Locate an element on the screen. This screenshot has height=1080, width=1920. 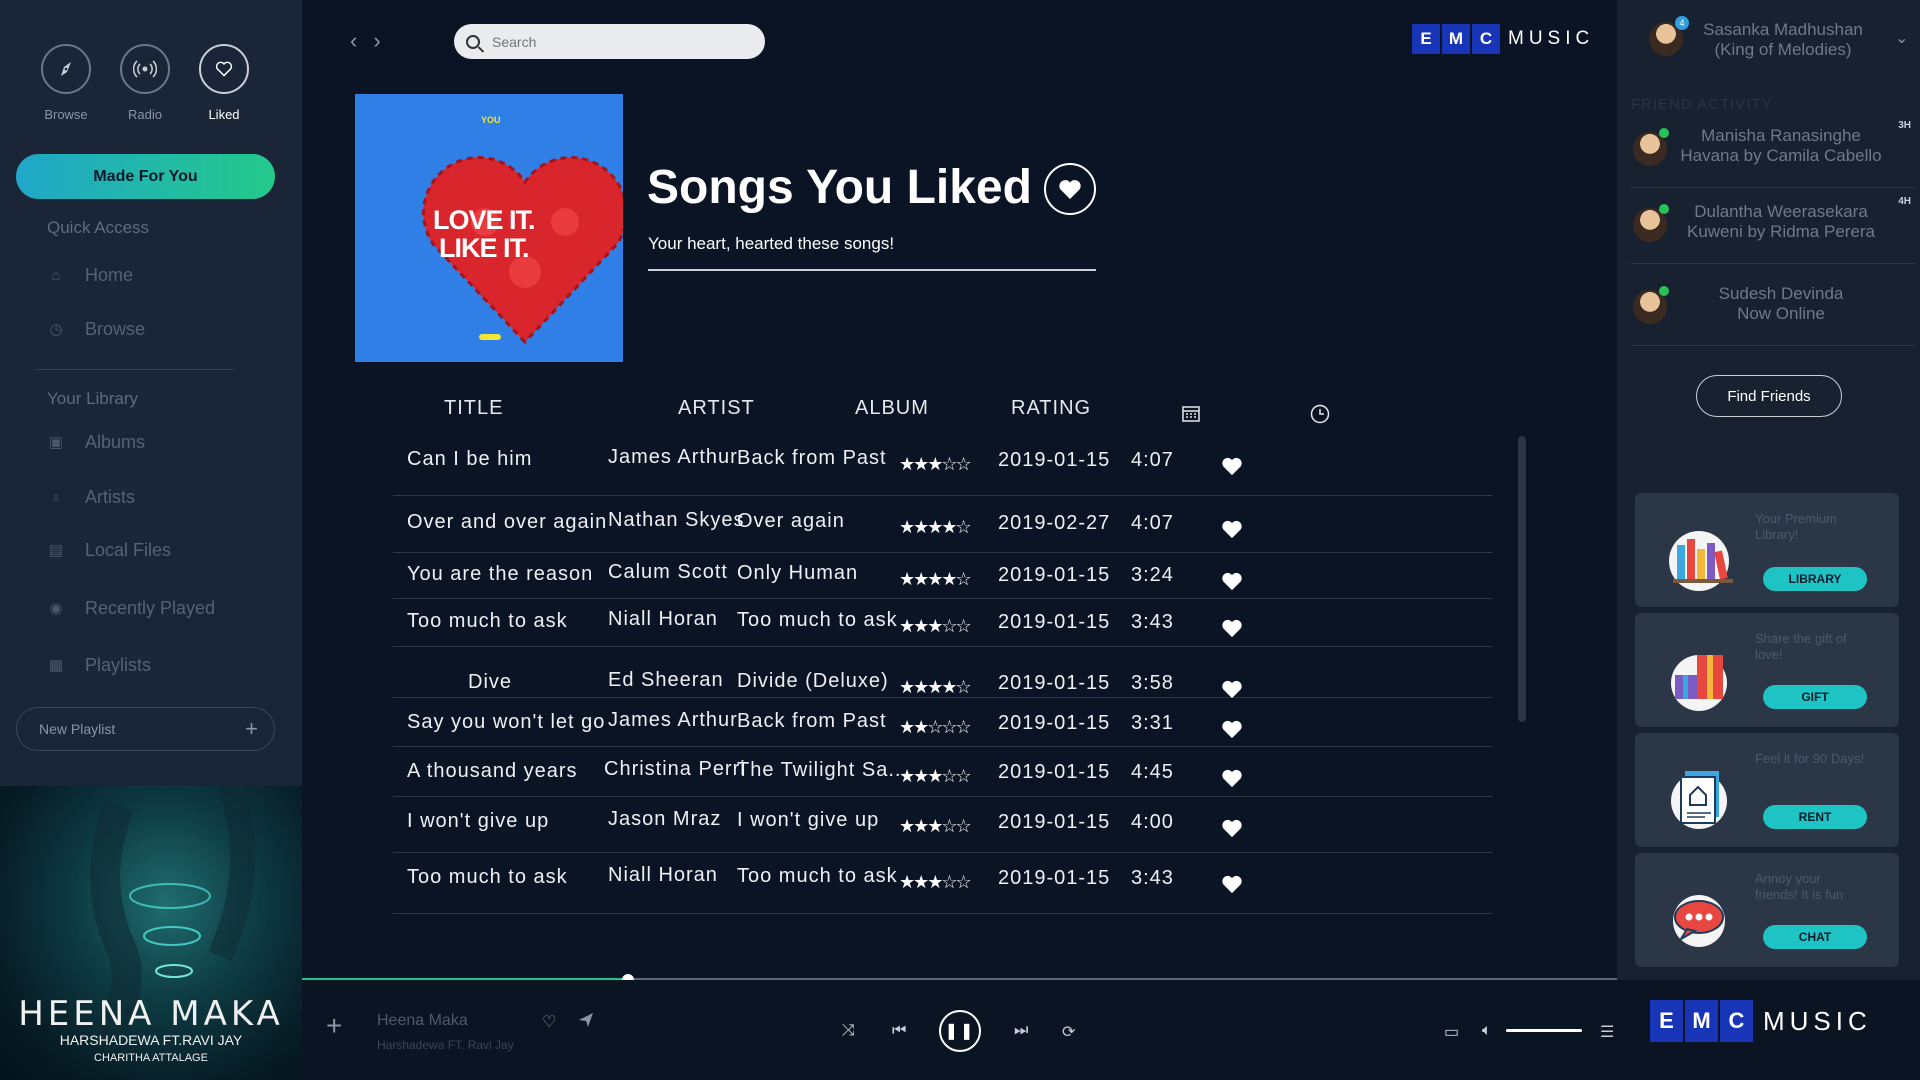
pause-button: ❚❚ is located at coordinates (960, 1031).